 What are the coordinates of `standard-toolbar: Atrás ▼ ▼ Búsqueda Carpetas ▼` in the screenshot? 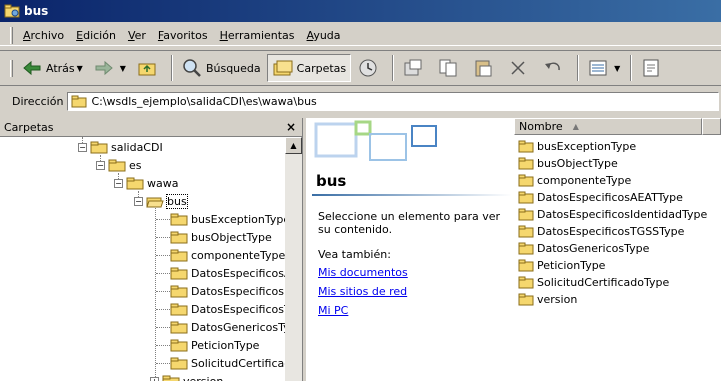 It's located at (360, 68).